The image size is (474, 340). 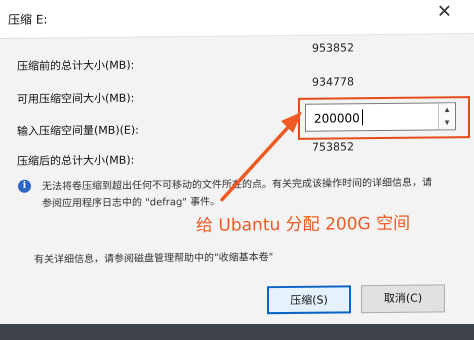 I want to click on shrink-button: 压缩(S), so click(x=309, y=300).